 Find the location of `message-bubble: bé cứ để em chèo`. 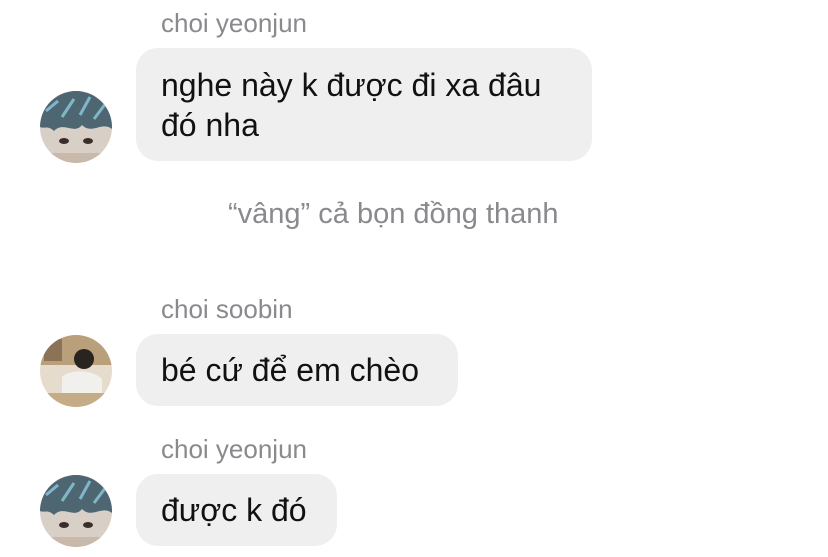

message-bubble: bé cứ để em chèo is located at coordinates (297, 370).